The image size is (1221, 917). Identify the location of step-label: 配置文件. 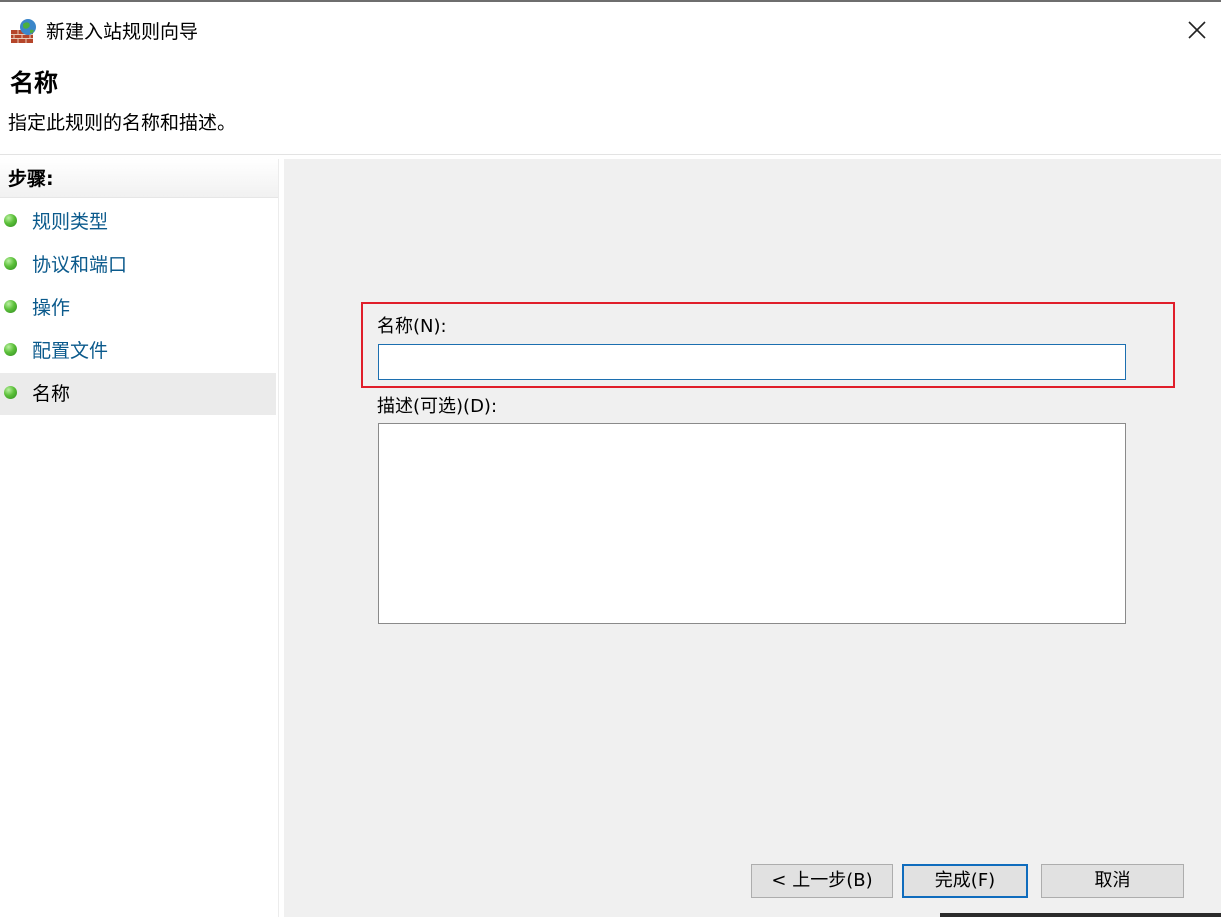
(70, 351).